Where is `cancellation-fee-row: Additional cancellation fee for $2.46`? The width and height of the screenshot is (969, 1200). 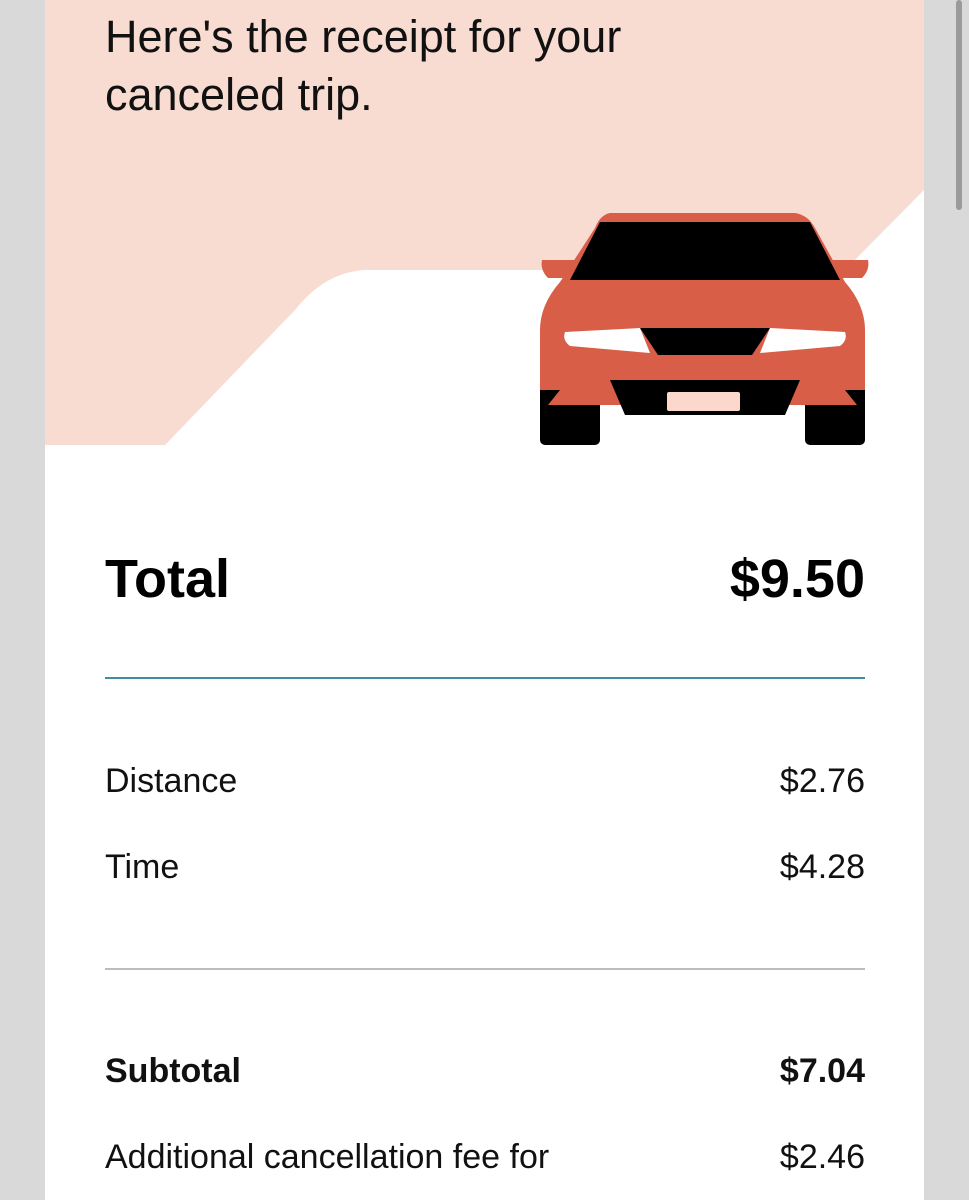 cancellation-fee-row: Additional cancellation fee for $2.46 is located at coordinates (485, 1157).